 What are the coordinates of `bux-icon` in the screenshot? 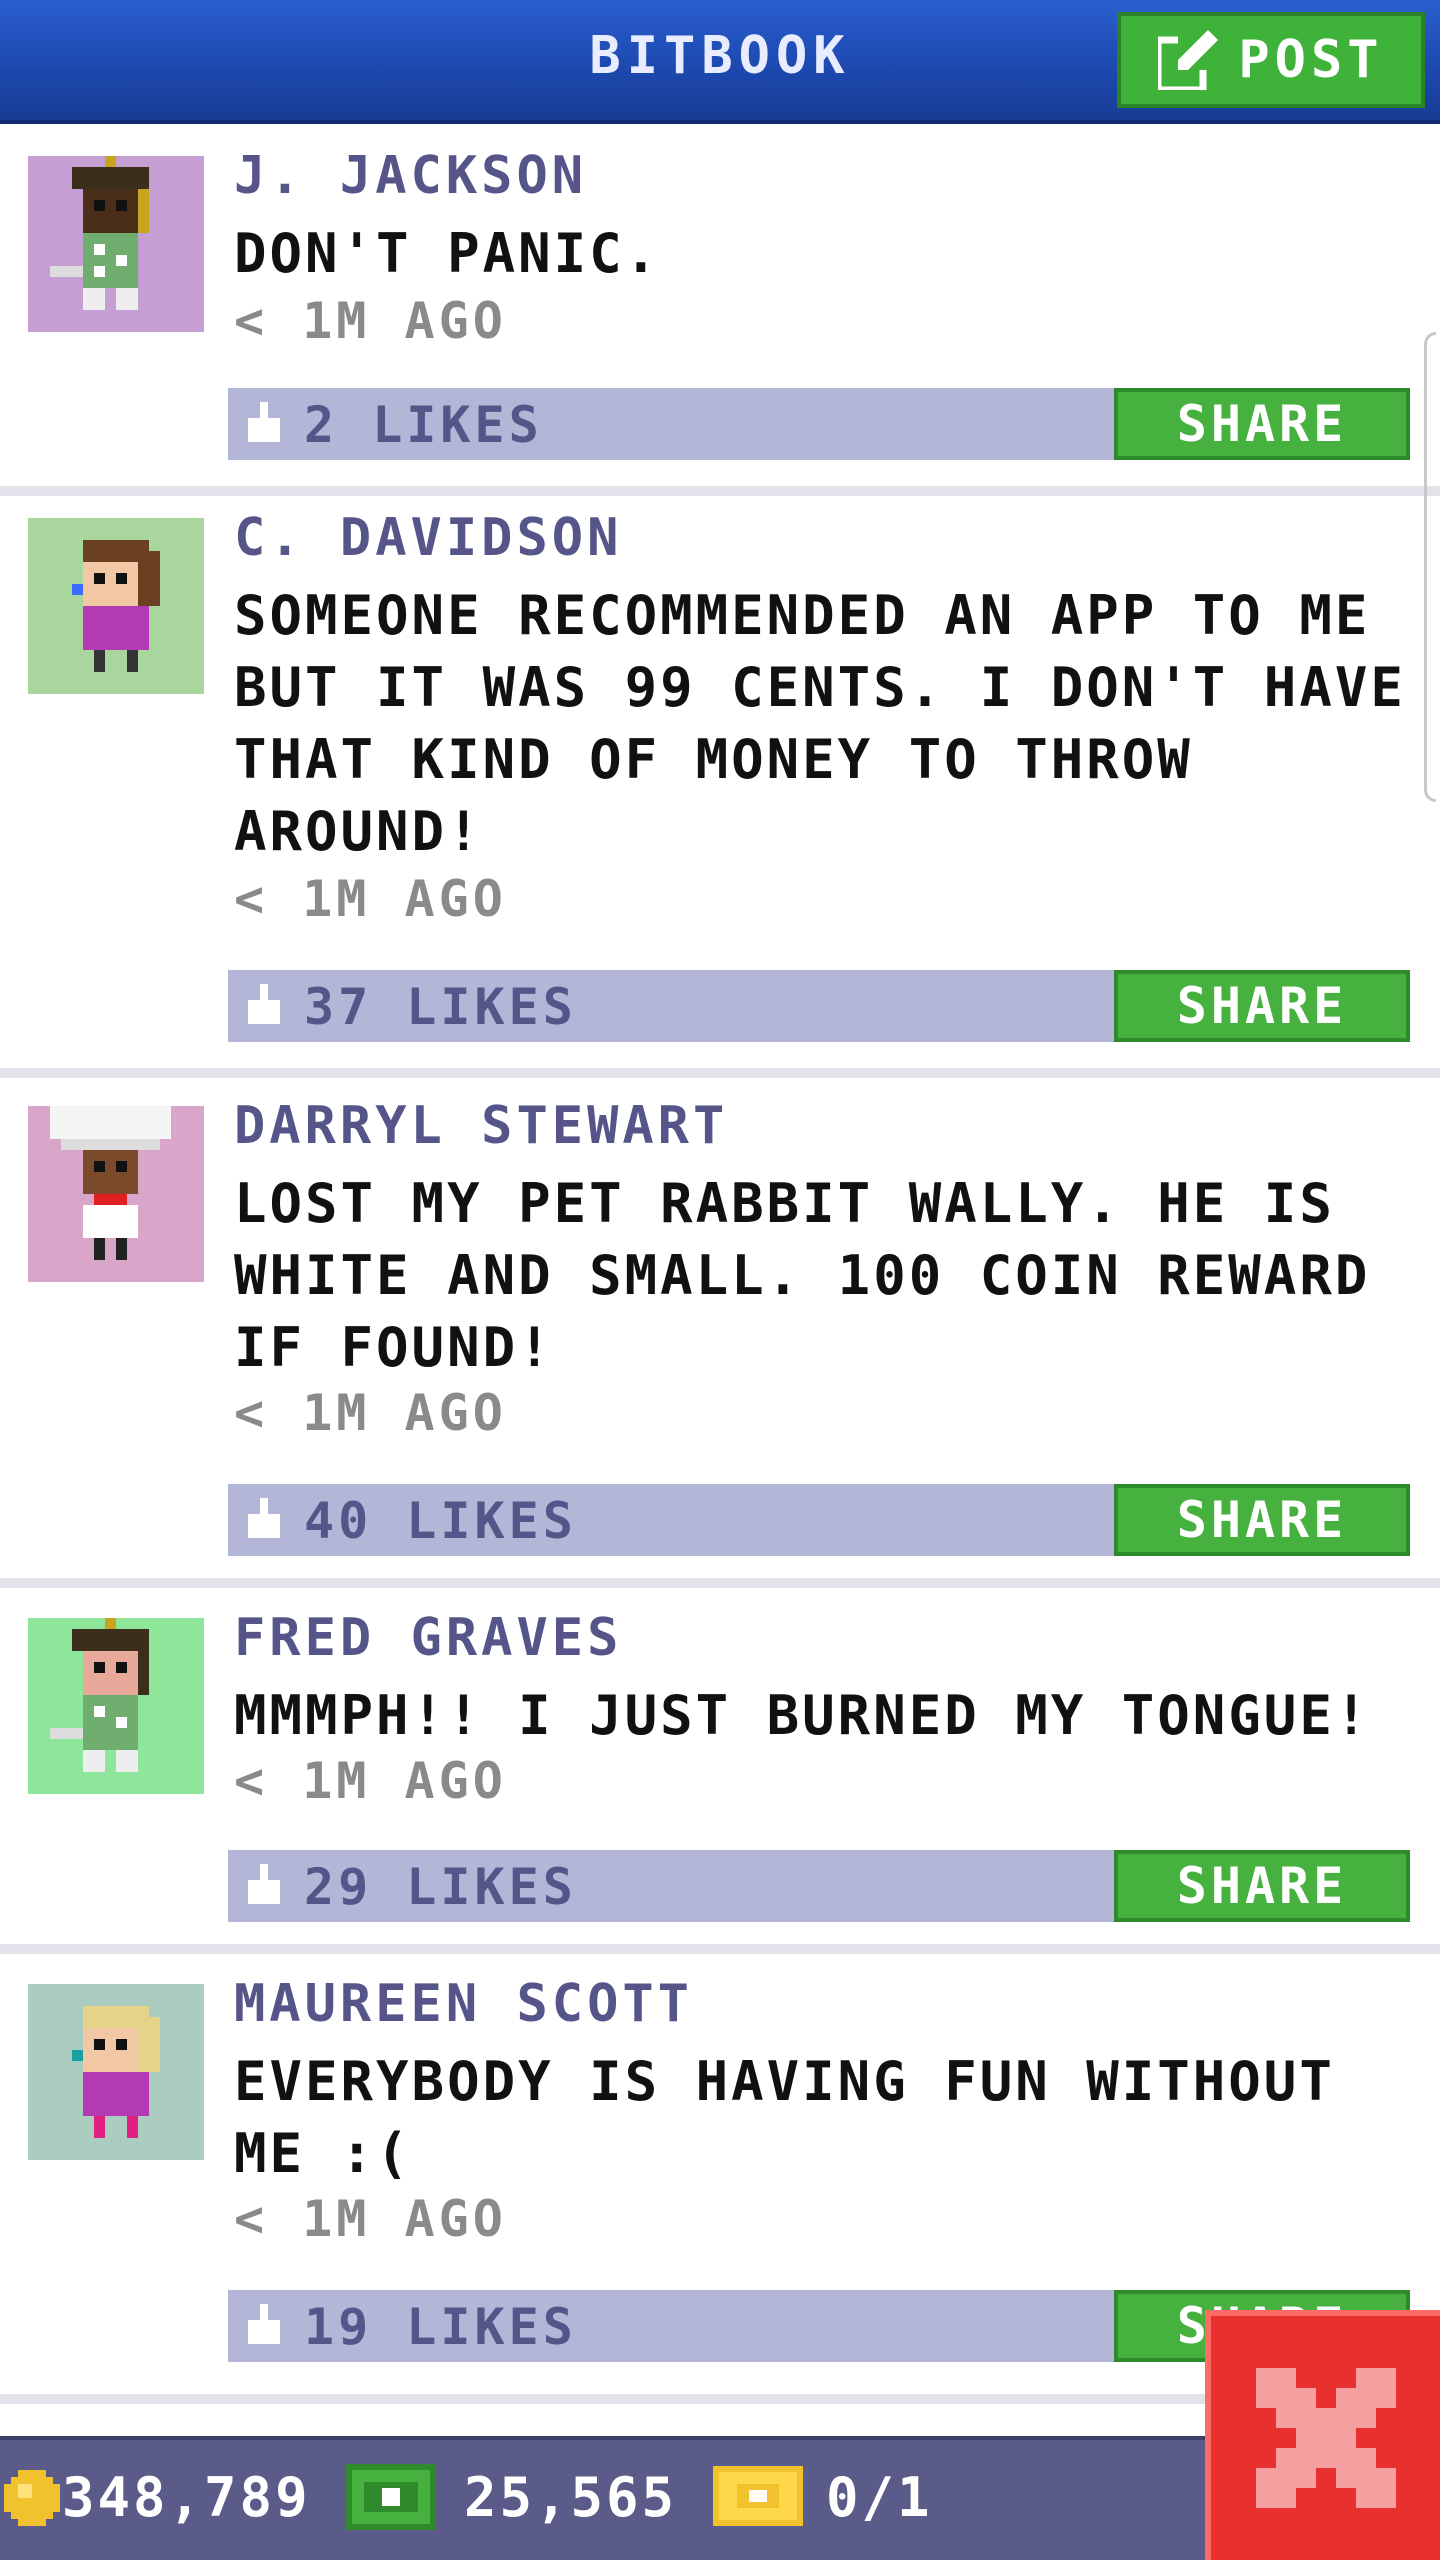 It's located at (391, 2497).